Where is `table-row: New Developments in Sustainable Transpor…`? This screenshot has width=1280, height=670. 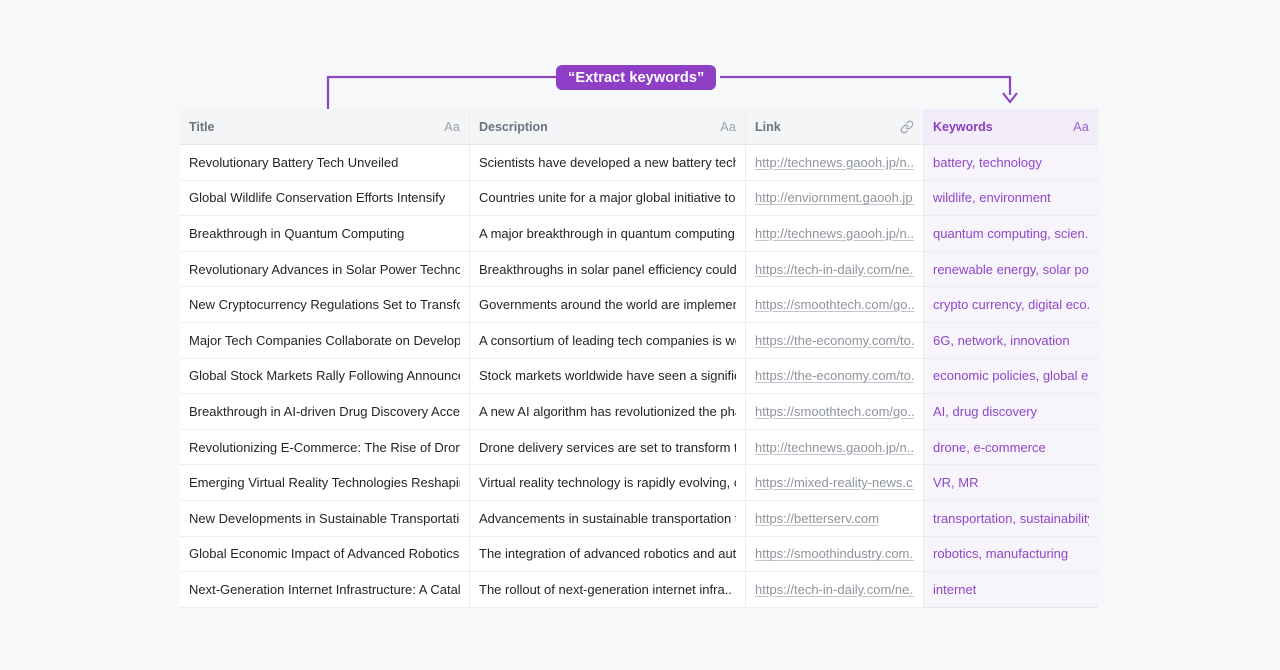
table-row: New Developments in Sustainable Transpor… is located at coordinates (639, 518).